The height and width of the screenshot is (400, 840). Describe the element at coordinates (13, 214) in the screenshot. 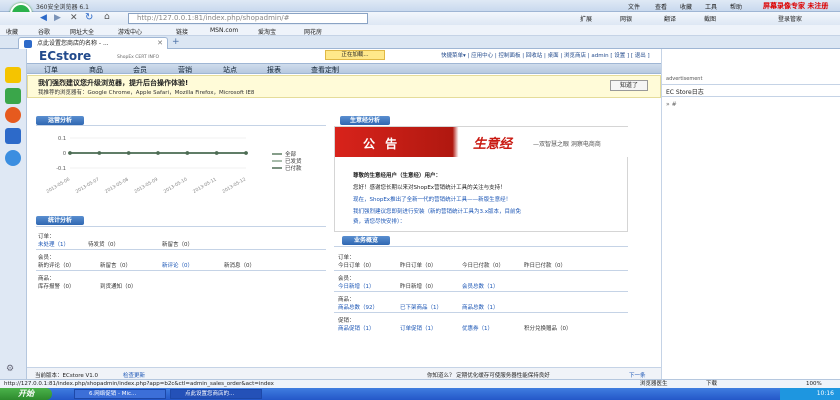

I see `browser-sidebar: ⚙` at that location.